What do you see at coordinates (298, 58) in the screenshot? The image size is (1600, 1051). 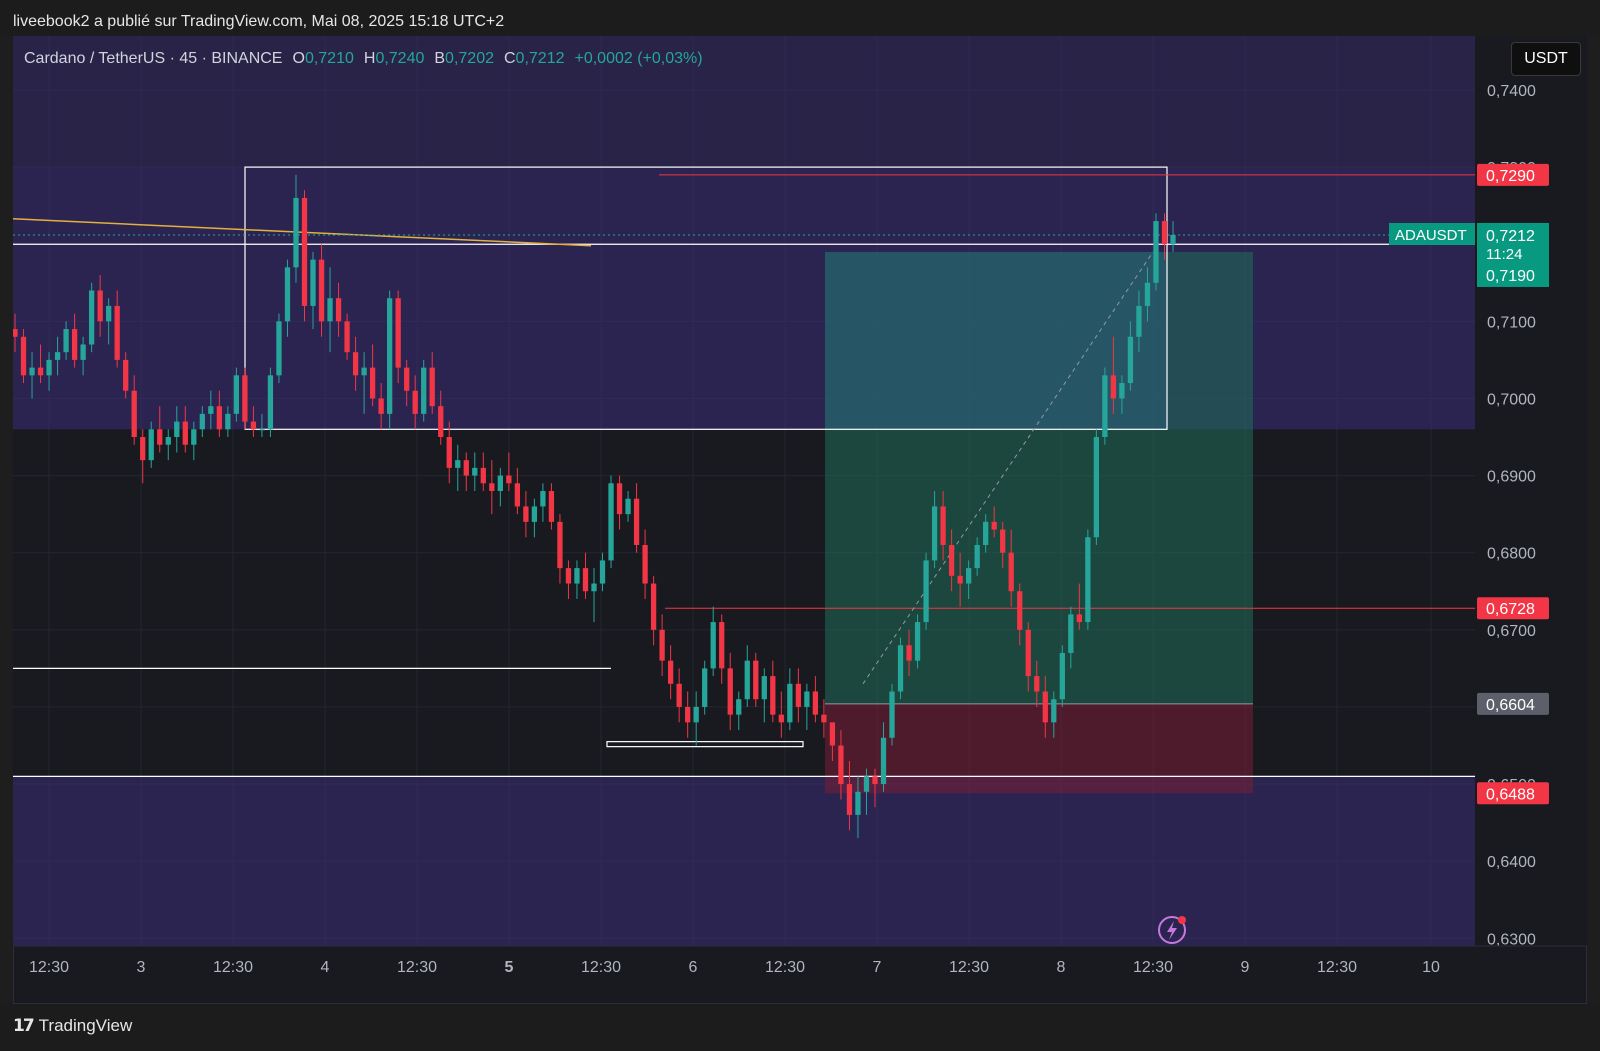 I see `open-label: O` at bounding box center [298, 58].